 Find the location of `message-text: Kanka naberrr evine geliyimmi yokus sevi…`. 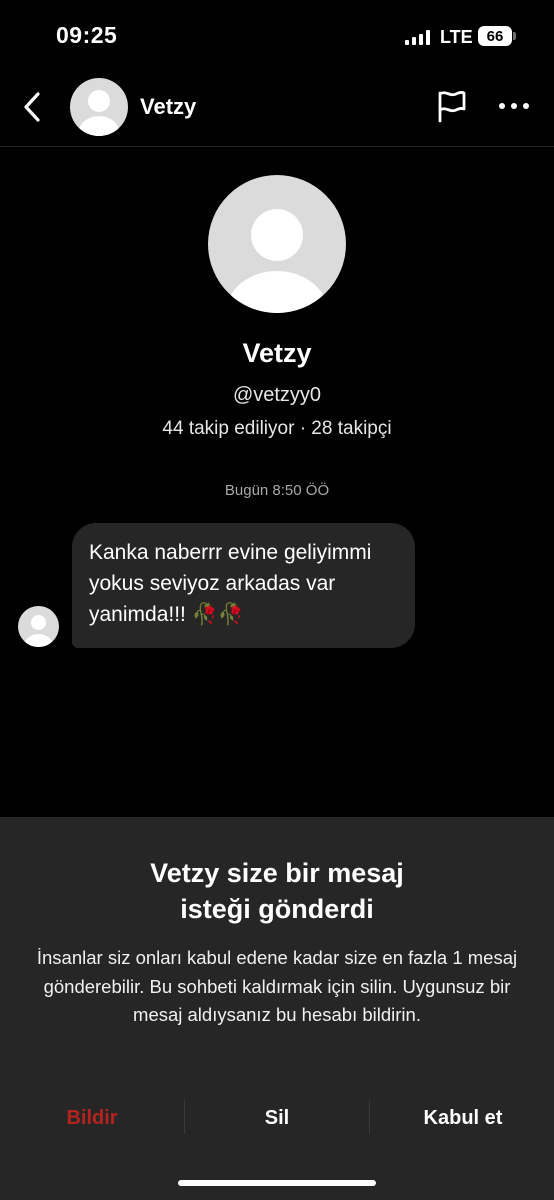

message-text: Kanka naberrr evine geliyimmi yokus sevi… is located at coordinates (230, 583).